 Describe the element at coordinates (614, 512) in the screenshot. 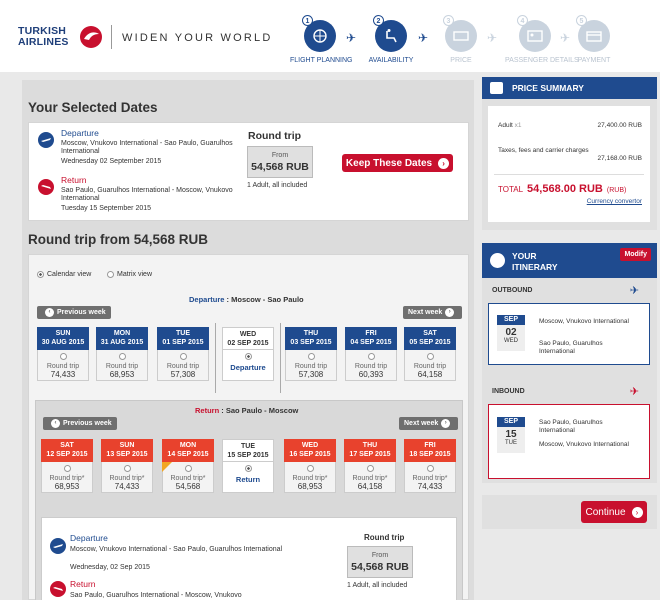

I see `continue-button: Continue ›` at that location.